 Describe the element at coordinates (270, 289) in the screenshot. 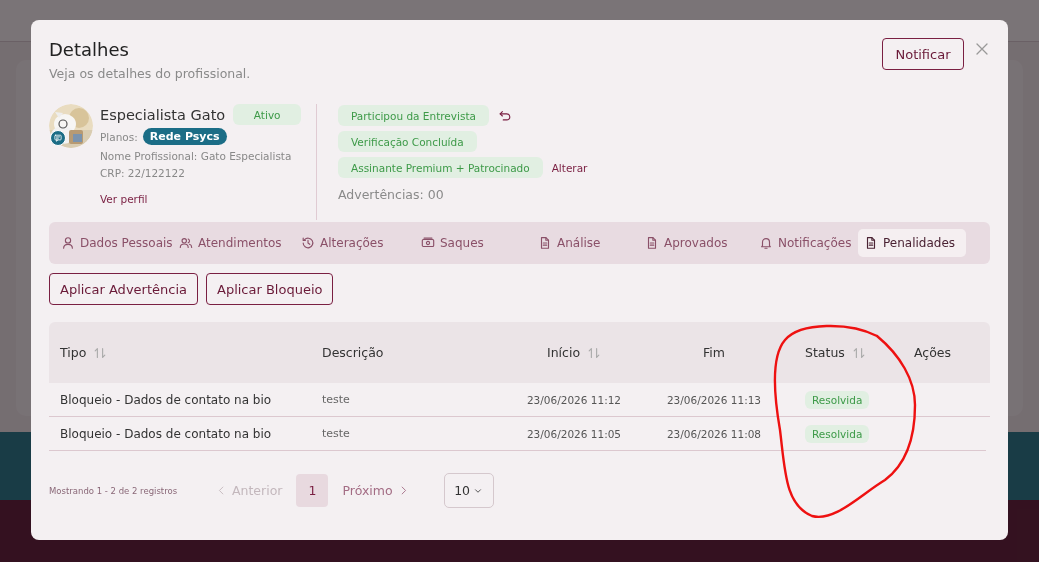

I see `action-button: Aplicar Bloqueio` at that location.